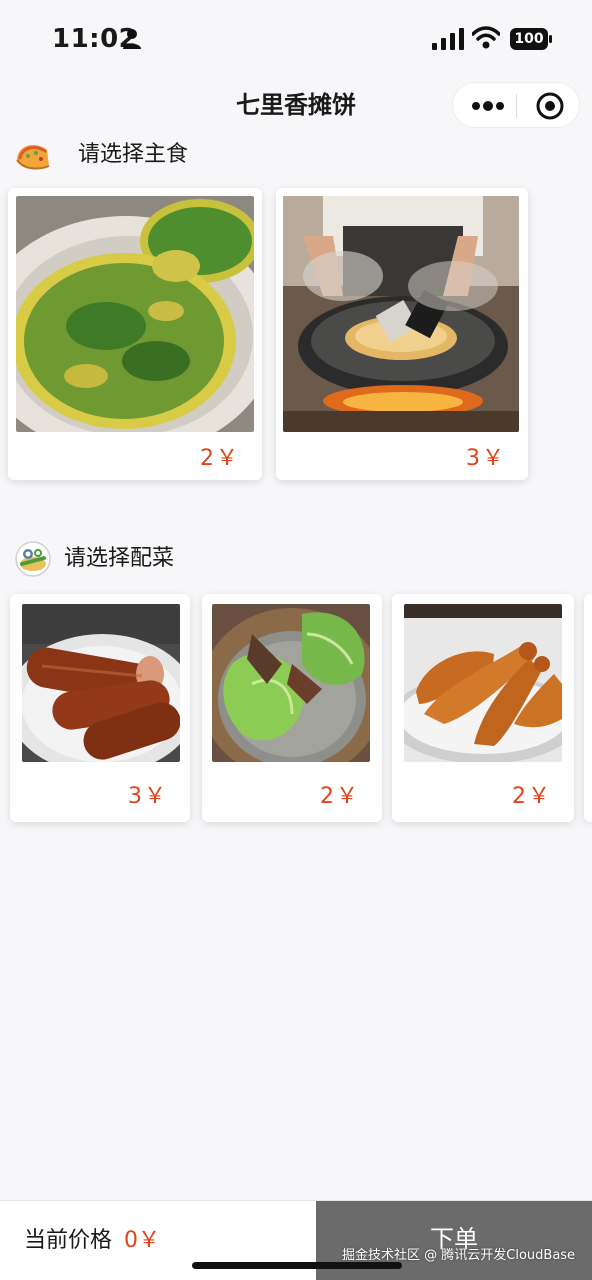 This screenshot has width=592, height=1280. What do you see at coordinates (296, 40) in the screenshot?
I see `status-bar: 11:02 100` at bounding box center [296, 40].